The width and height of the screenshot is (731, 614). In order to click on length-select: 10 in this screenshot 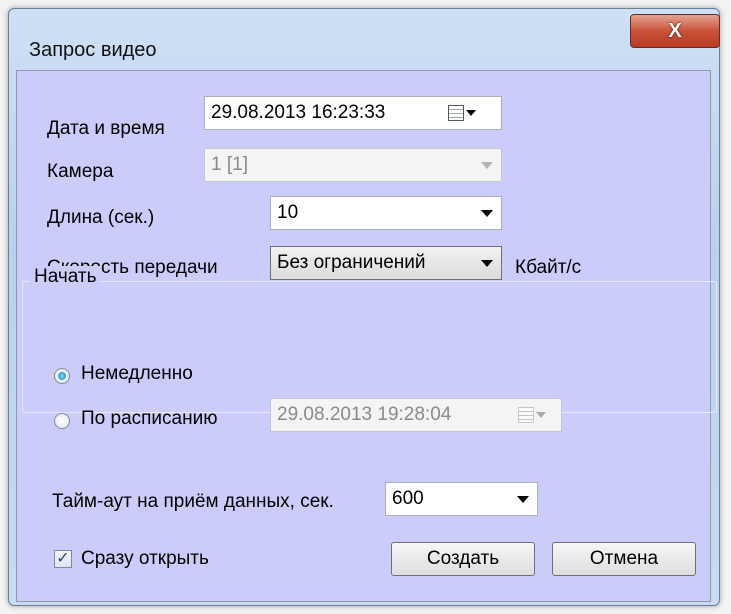, I will do `click(386, 213)`.